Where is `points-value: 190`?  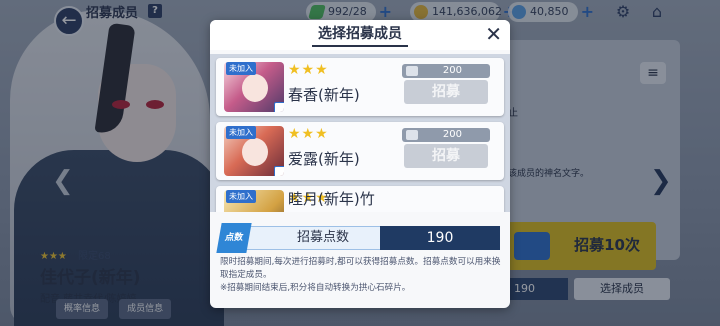
points-value: 190 is located at coordinates (440, 238).